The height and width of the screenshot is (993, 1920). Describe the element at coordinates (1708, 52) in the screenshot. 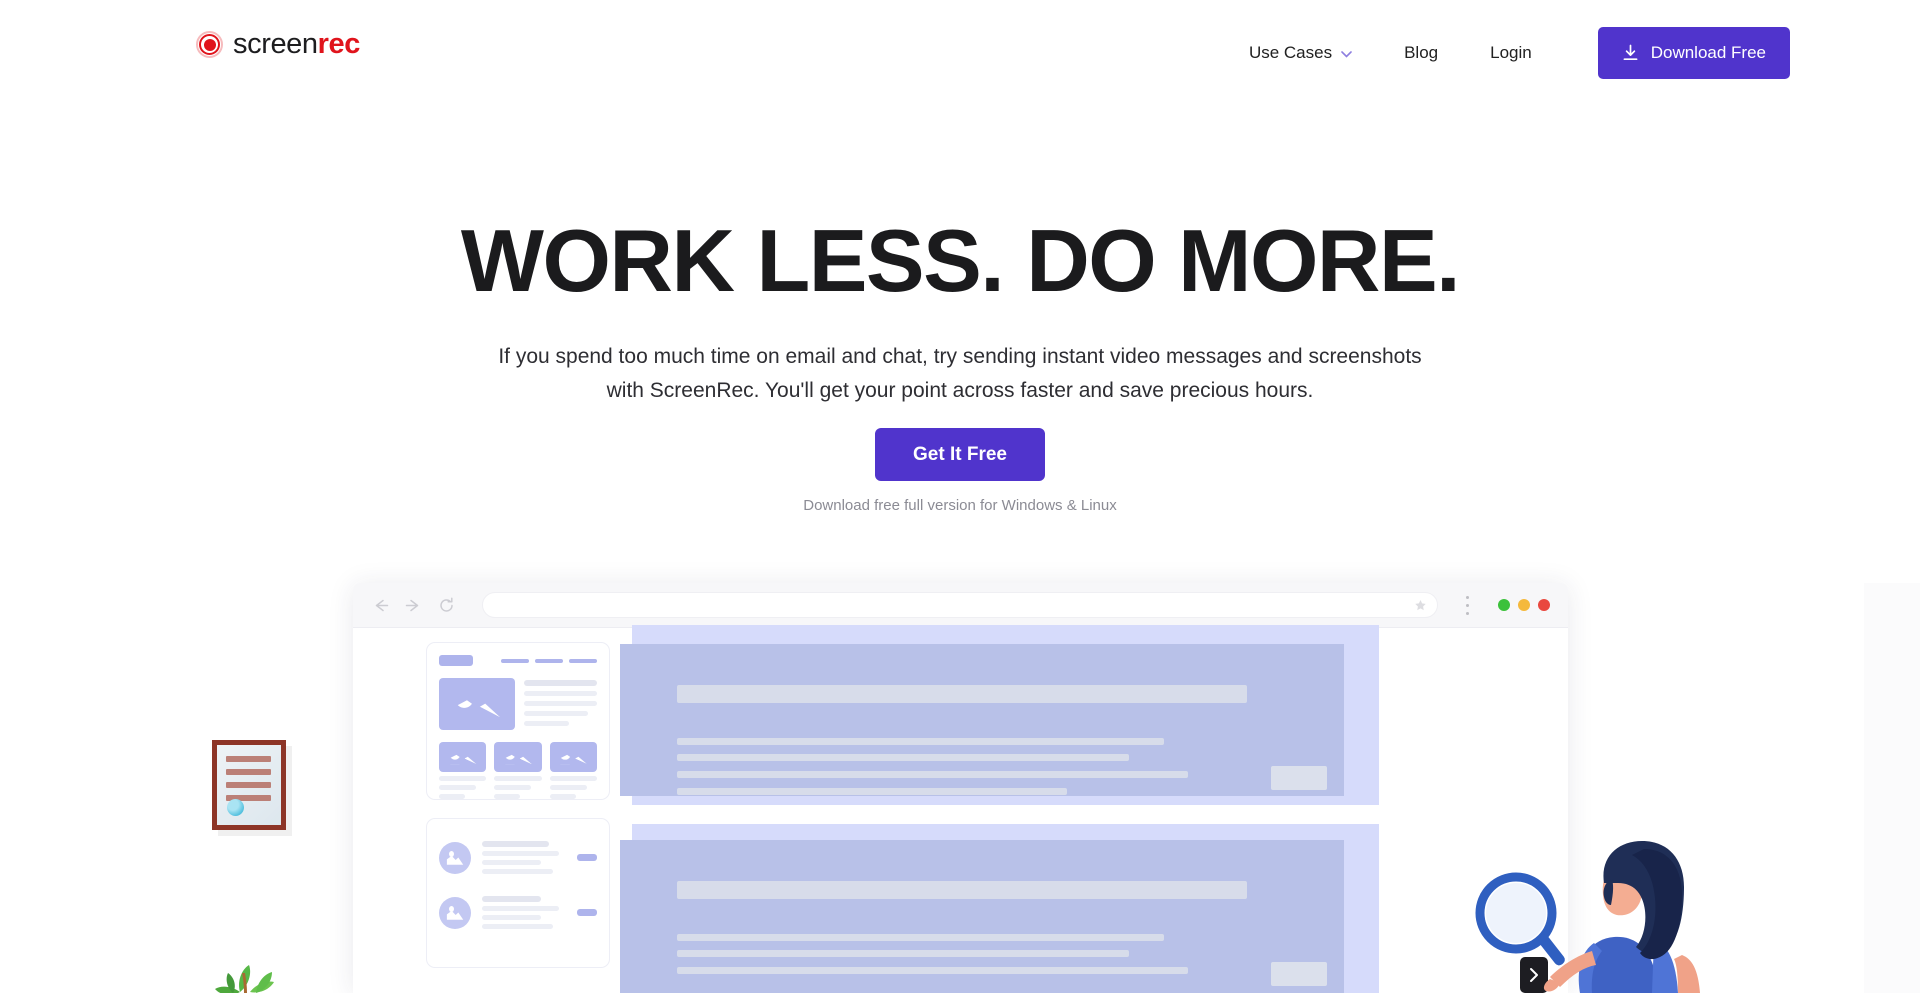

I see `download-free-button-label: Download Free` at that location.